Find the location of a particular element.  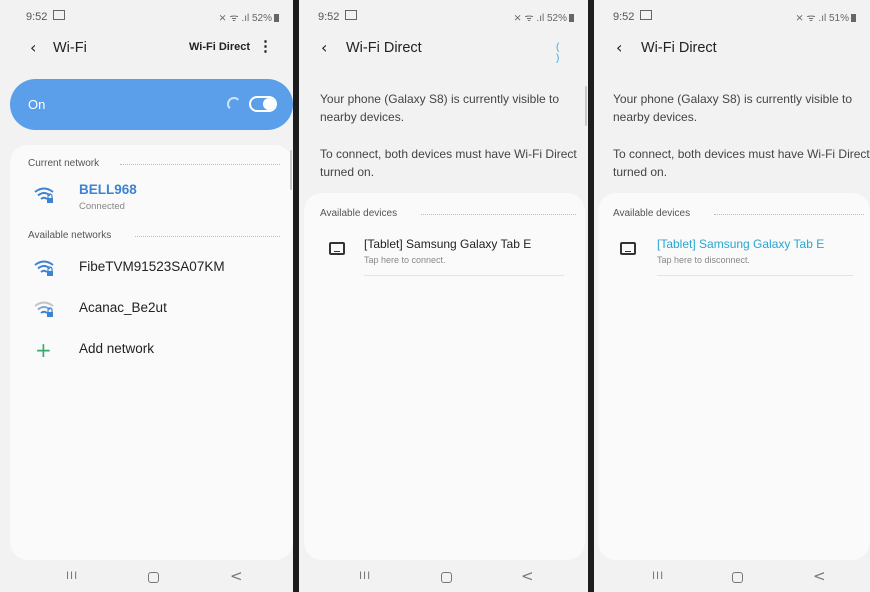

wifi-toggle-label: On is located at coordinates (37, 104).